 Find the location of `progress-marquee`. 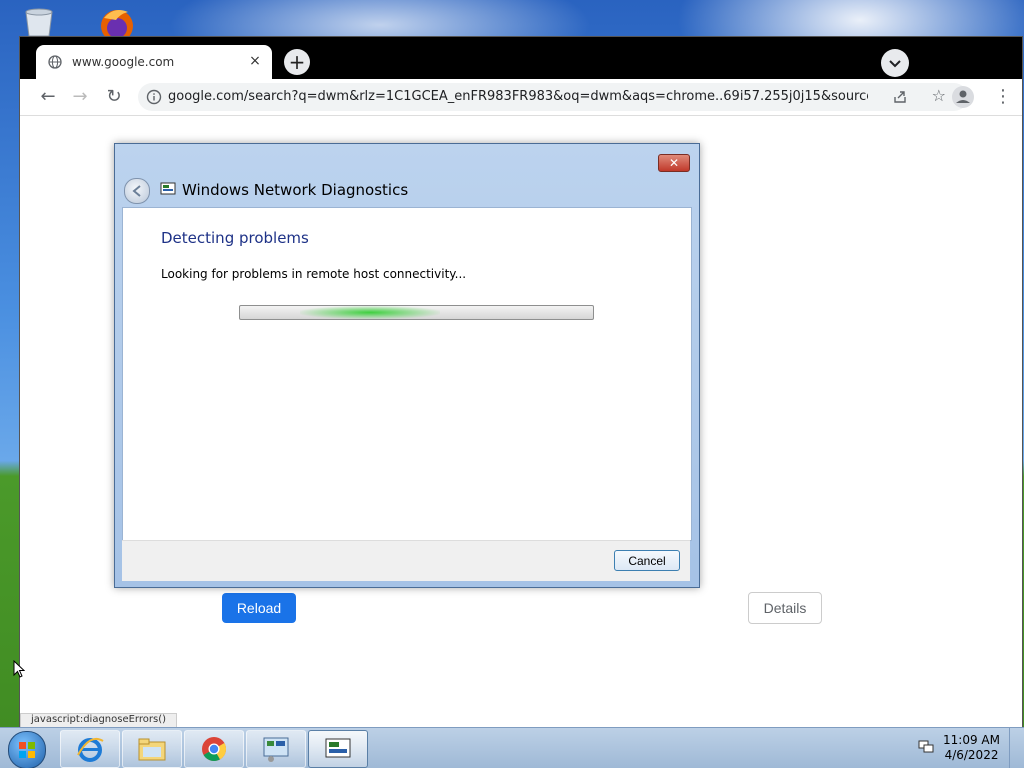

progress-marquee is located at coordinates (370, 312).